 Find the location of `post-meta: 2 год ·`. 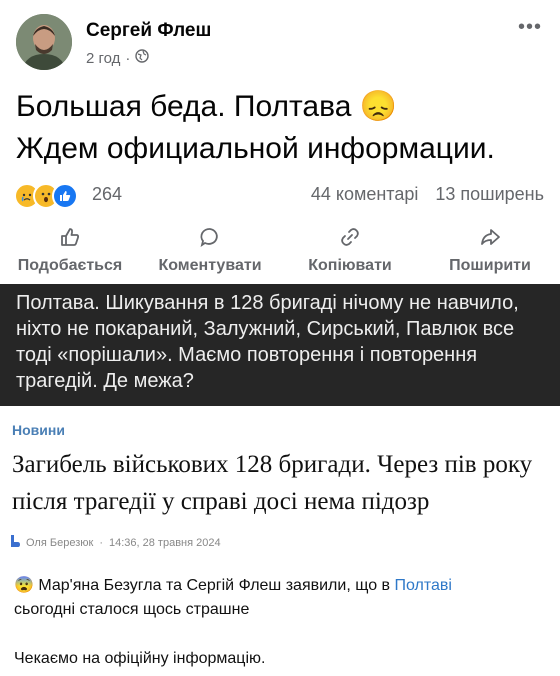

post-meta: 2 год · is located at coordinates (118, 58).